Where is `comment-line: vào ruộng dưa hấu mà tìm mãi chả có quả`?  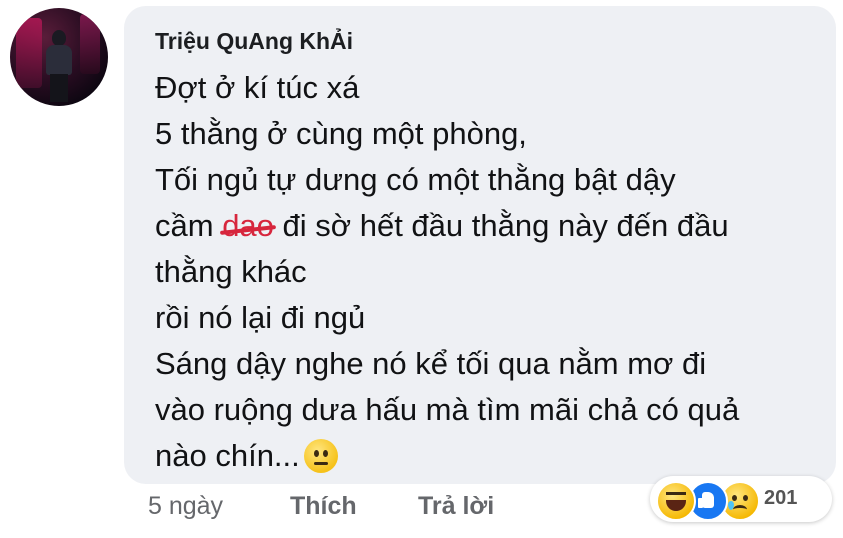
comment-line: vào ruộng dưa hấu mà tìm mãi chả có quả is located at coordinates (447, 409).